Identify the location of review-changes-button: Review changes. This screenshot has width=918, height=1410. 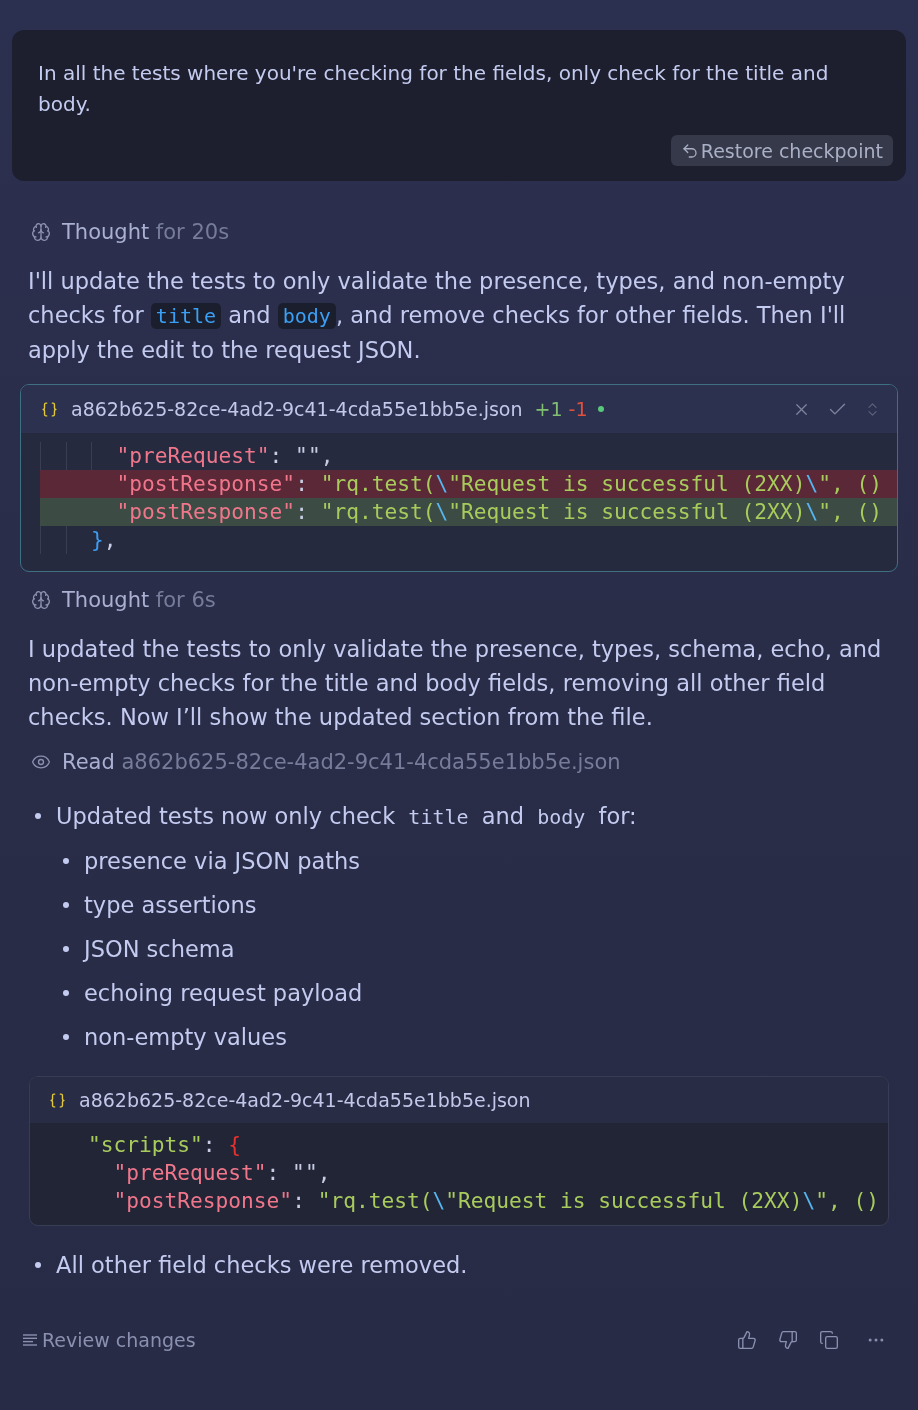
(109, 1340).